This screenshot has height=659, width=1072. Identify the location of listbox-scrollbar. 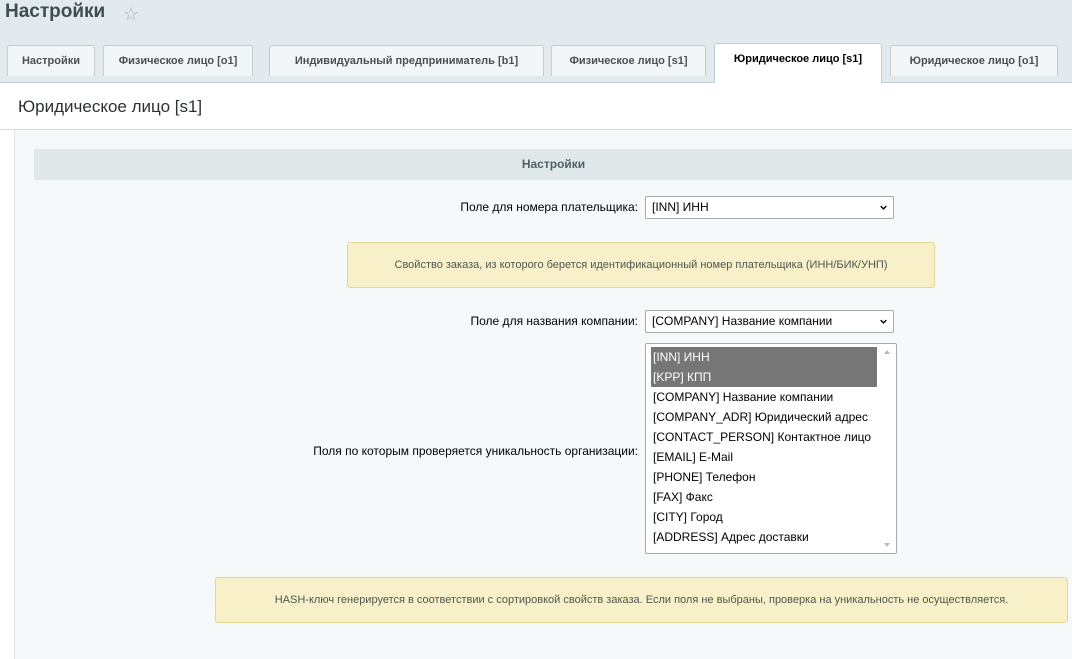
(887, 448).